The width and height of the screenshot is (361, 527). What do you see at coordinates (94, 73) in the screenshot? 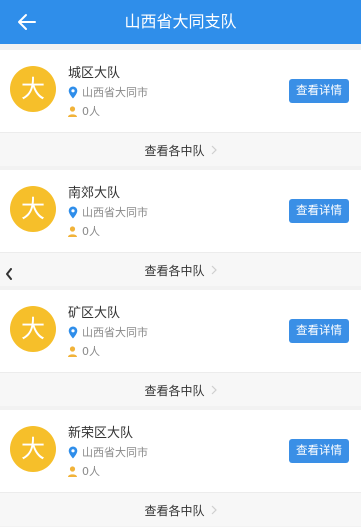
I see `unit-name: 城区大队` at bounding box center [94, 73].